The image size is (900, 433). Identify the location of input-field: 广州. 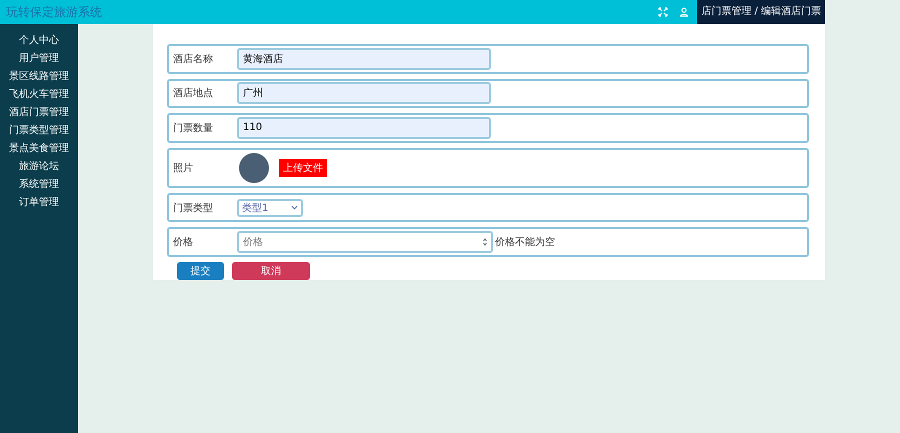
(364, 93).